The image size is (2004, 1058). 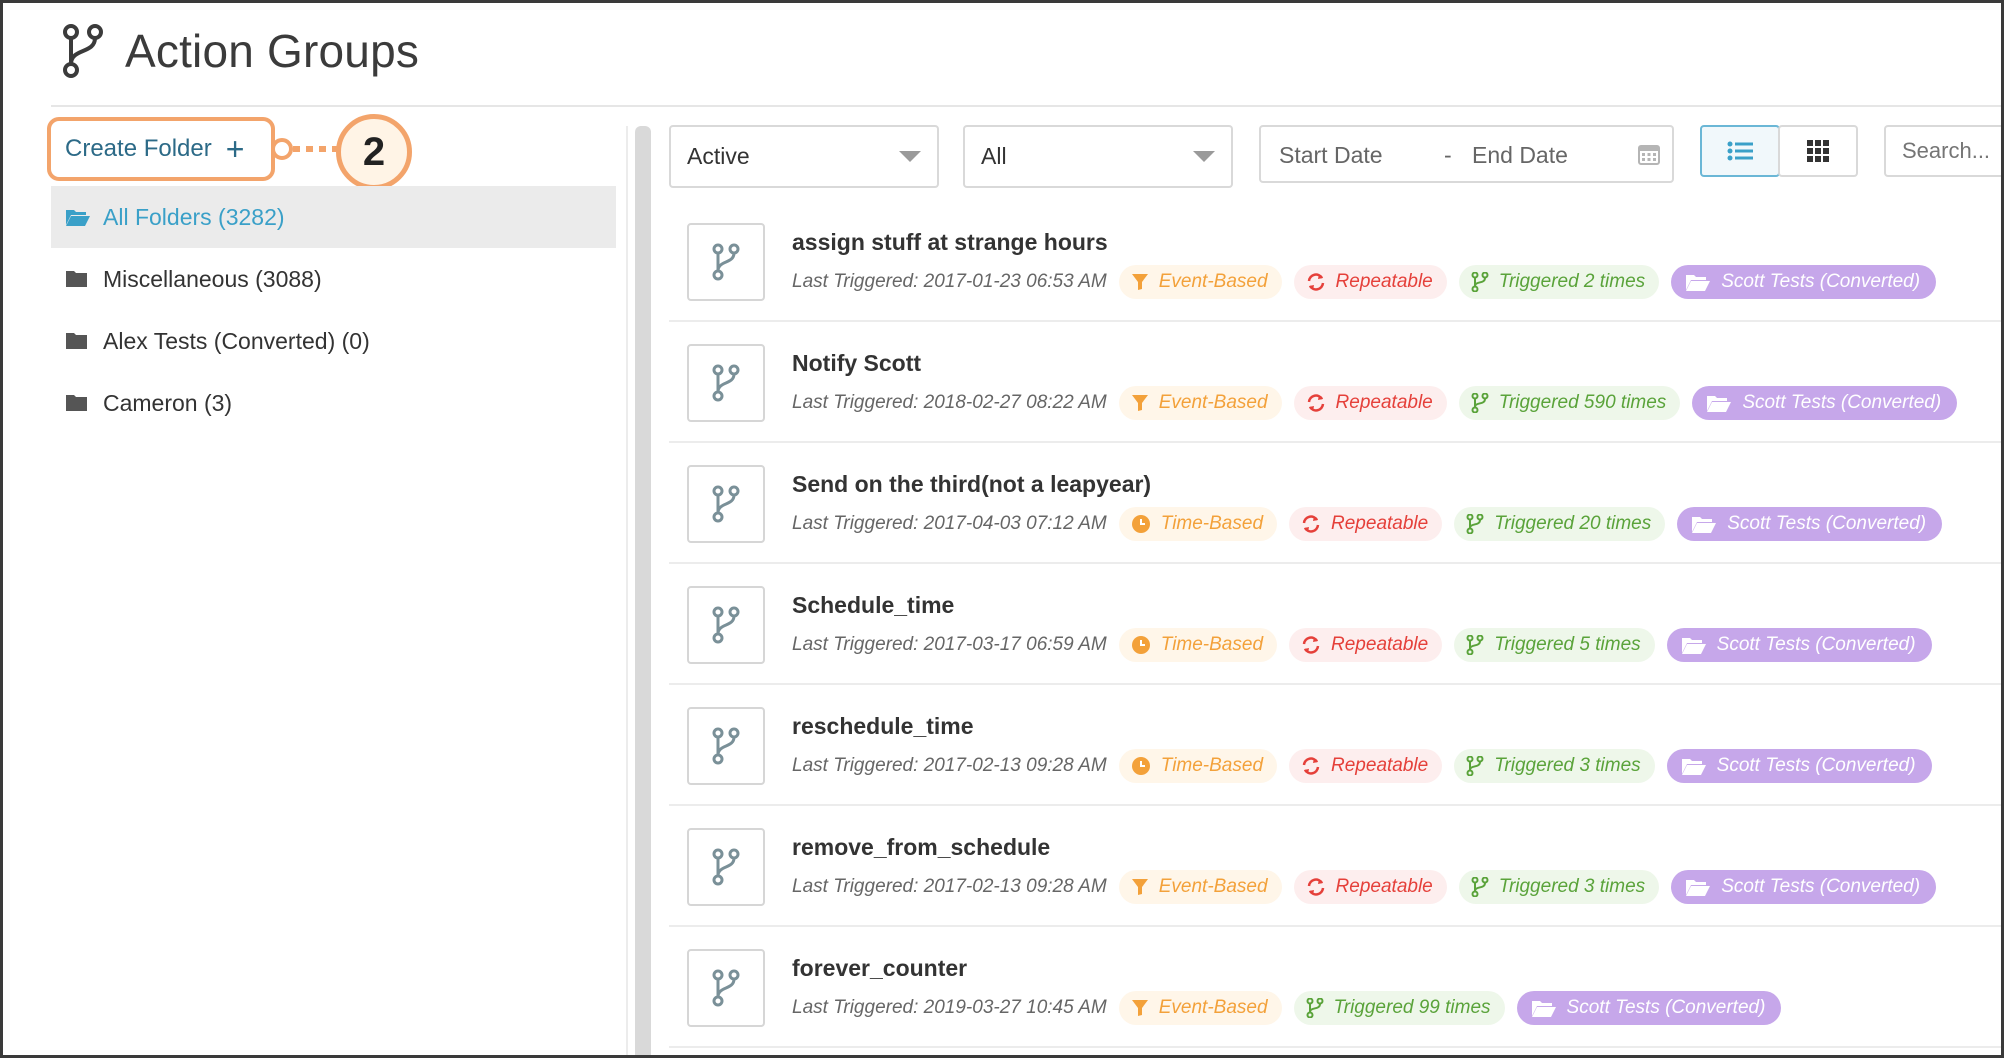 I want to click on action-group-title: Schedule_time, so click(x=873, y=605).